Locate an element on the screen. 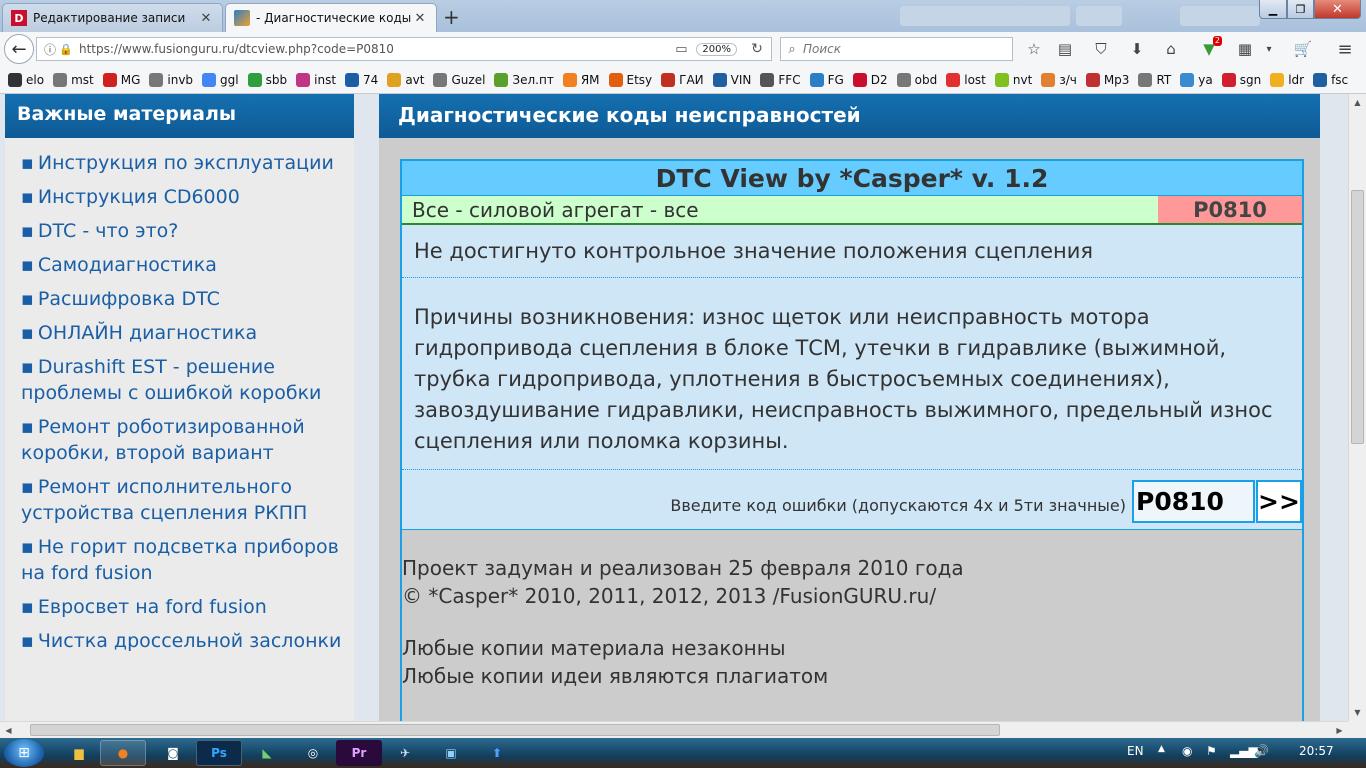 Image resolution: width=1366 pixels, height=768 pixels. bookmark-item: FFC is located at coordinates (780, 79).